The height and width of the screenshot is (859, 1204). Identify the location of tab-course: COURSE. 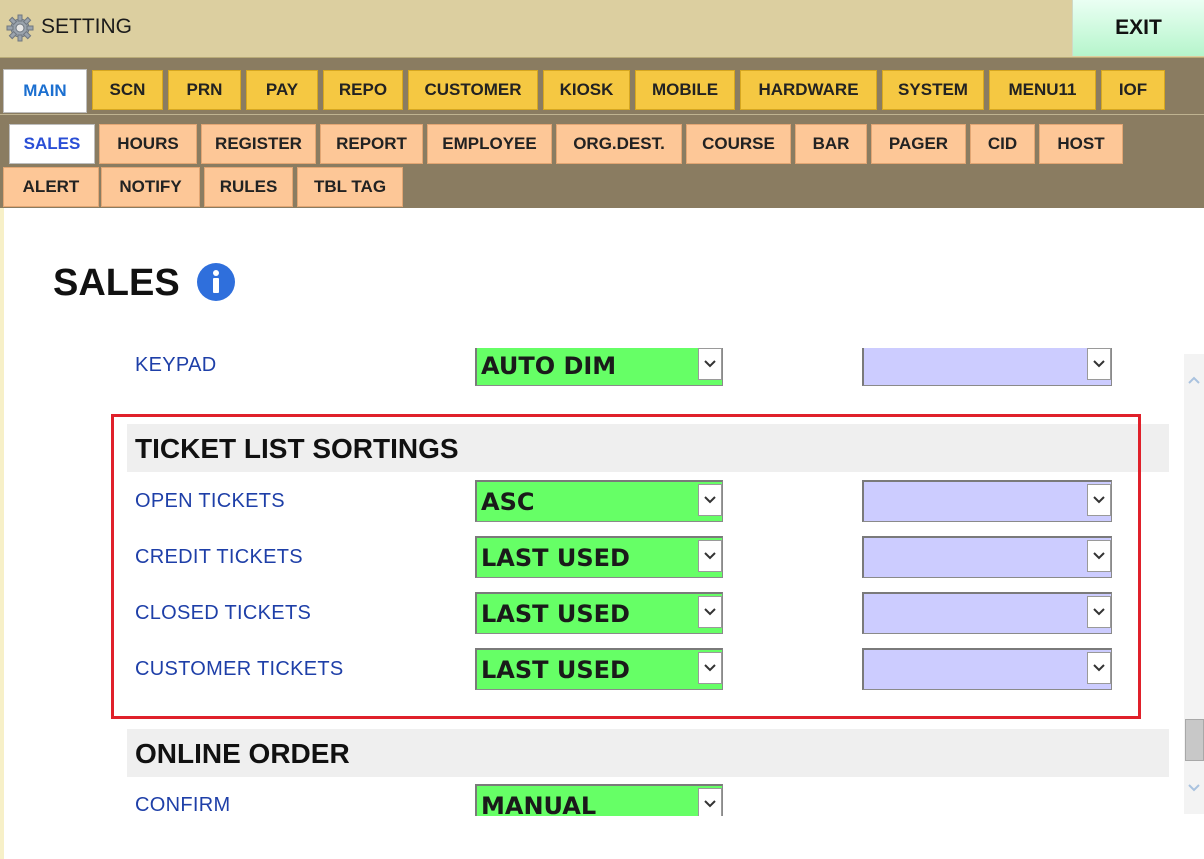
(738, 144).